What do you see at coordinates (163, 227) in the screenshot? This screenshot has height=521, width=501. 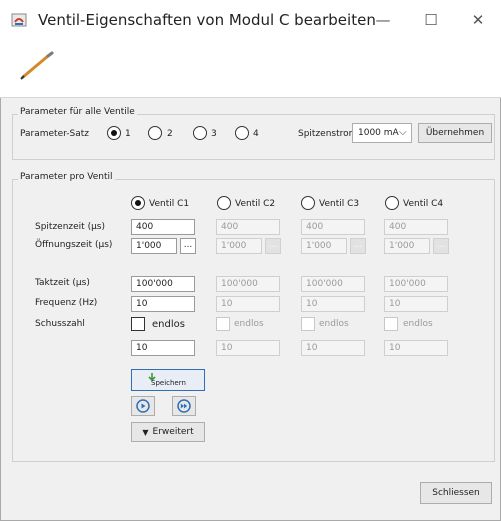 I see `spitzenzeit-c1-input: 400` at bounding box center [163, 227].